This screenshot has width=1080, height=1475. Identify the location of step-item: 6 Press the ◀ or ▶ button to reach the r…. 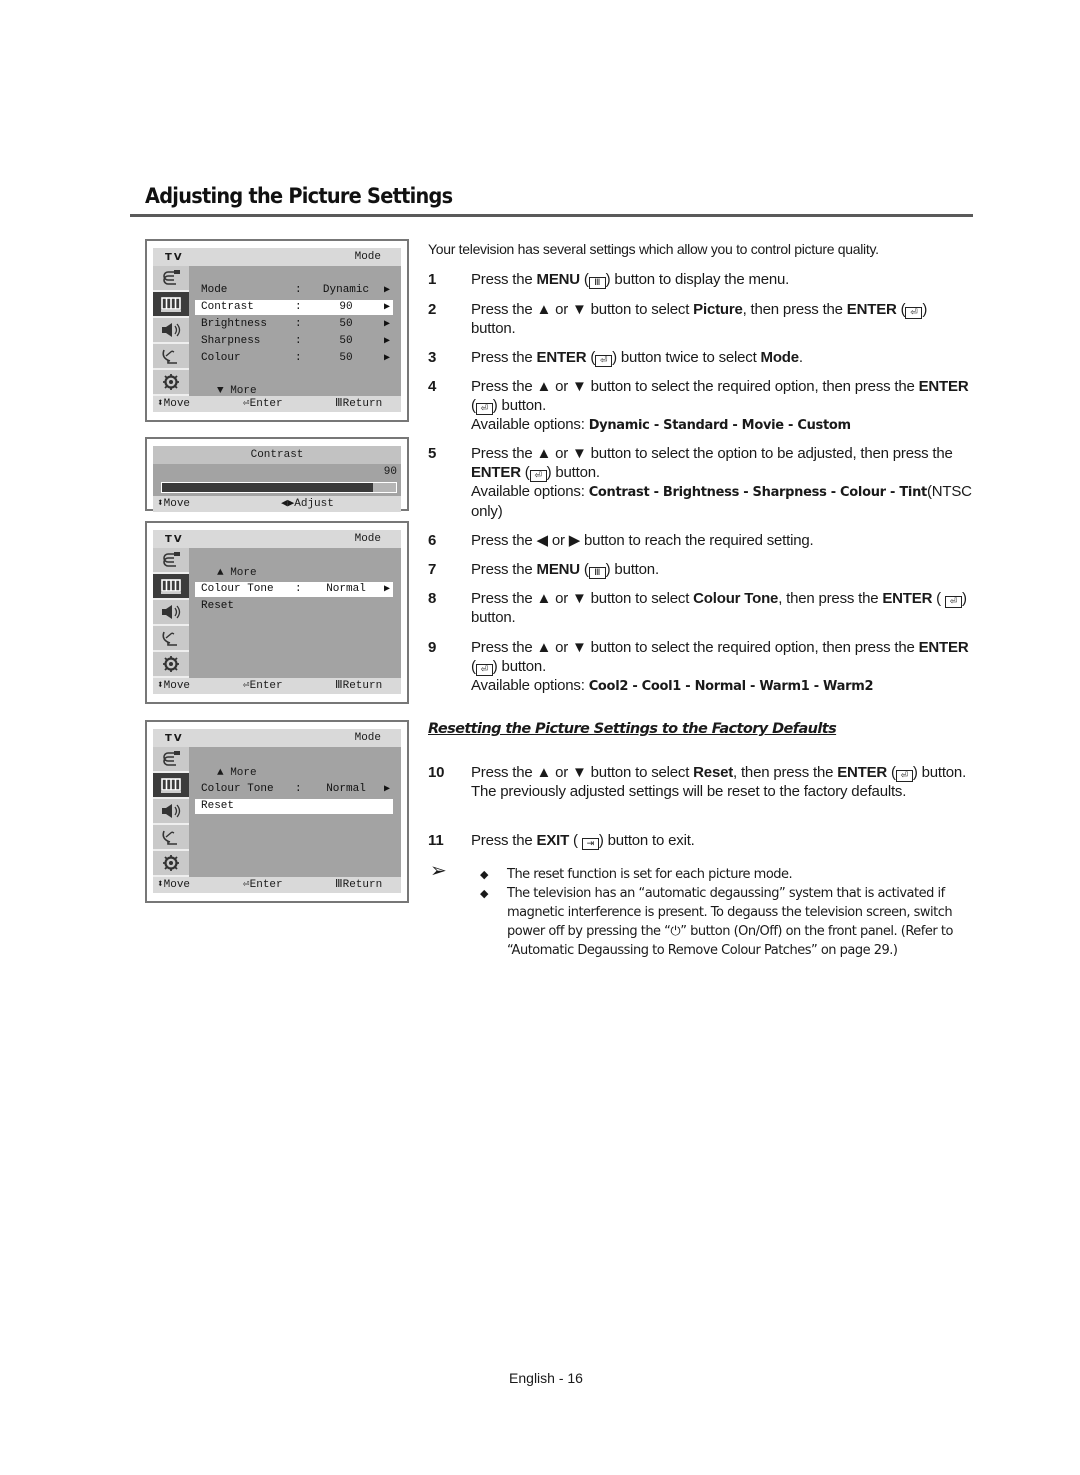
(700, 540).